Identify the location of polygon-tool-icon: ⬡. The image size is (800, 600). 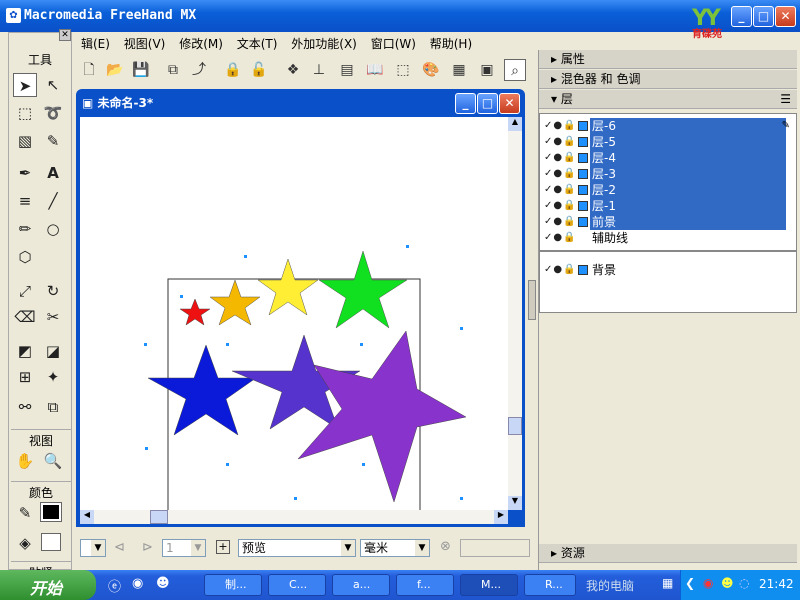
(25, 257).